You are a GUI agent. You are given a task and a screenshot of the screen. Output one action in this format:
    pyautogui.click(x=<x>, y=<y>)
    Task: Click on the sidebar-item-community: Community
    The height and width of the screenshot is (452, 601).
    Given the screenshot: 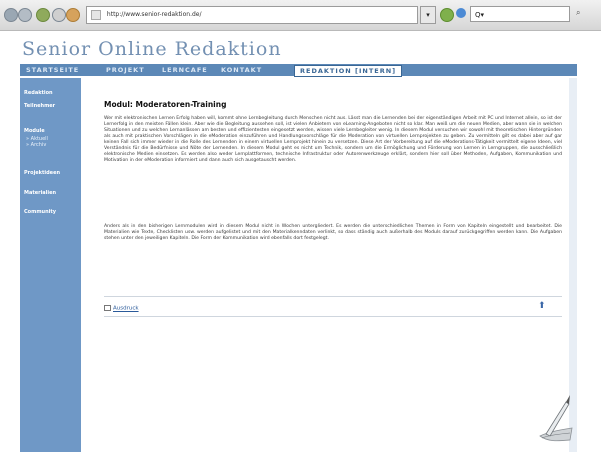 What is the action you would take?
    pyautogui.click(x=40, y=212)
    